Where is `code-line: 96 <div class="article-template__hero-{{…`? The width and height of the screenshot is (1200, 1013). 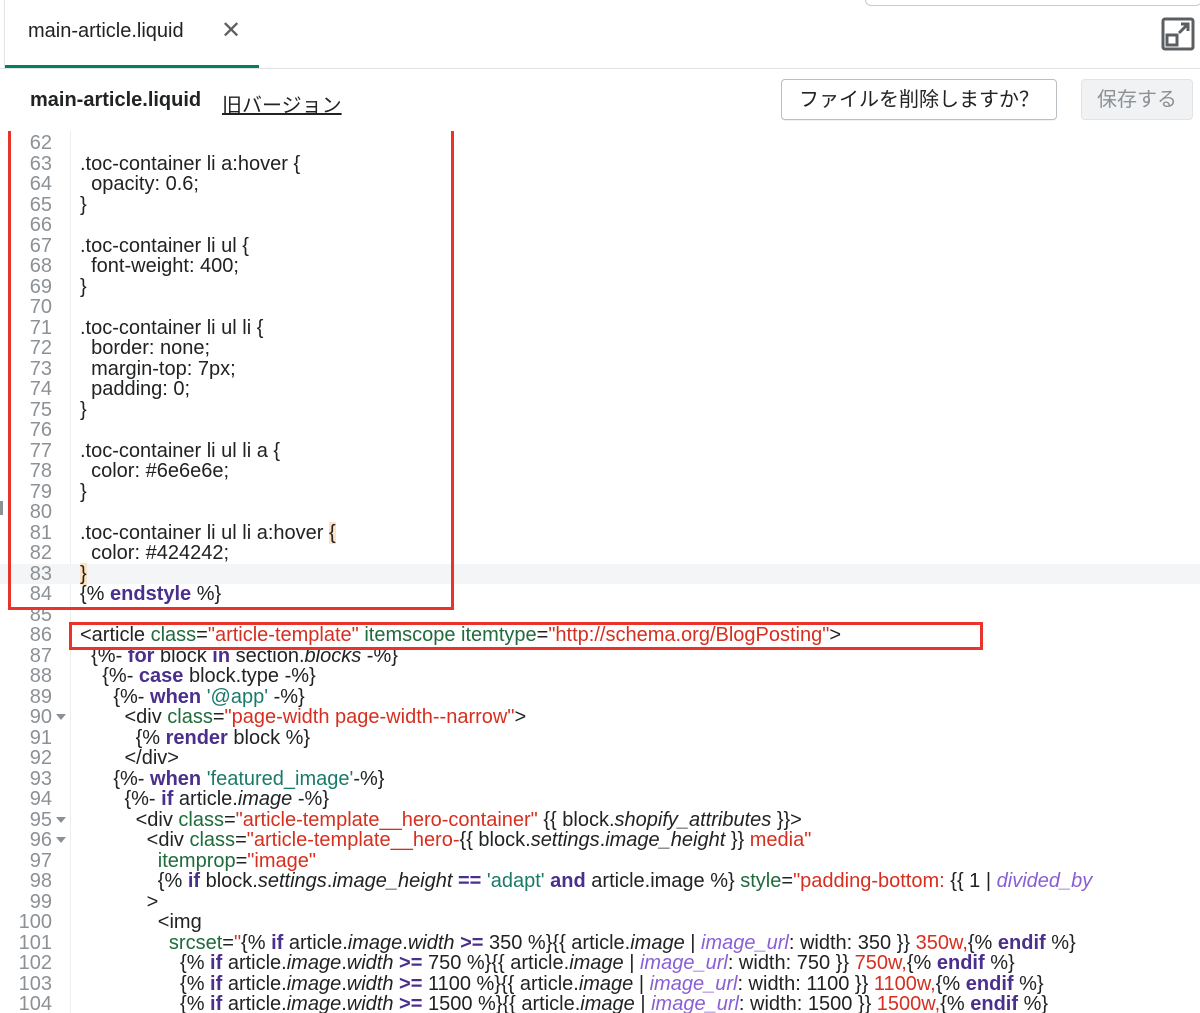
code-line: 96 <div class="article-template__hero-{{… is located at coordinates (600, 840).